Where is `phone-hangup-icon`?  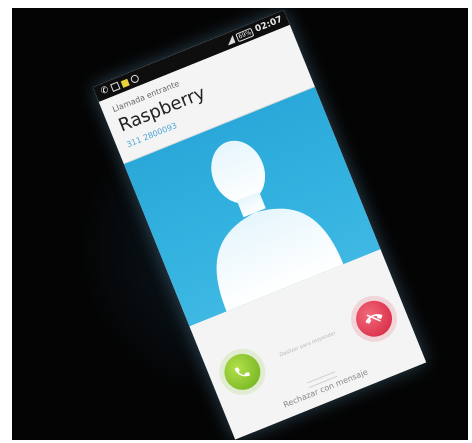 phone-hangup-icon is located at coordinates (374, 319).